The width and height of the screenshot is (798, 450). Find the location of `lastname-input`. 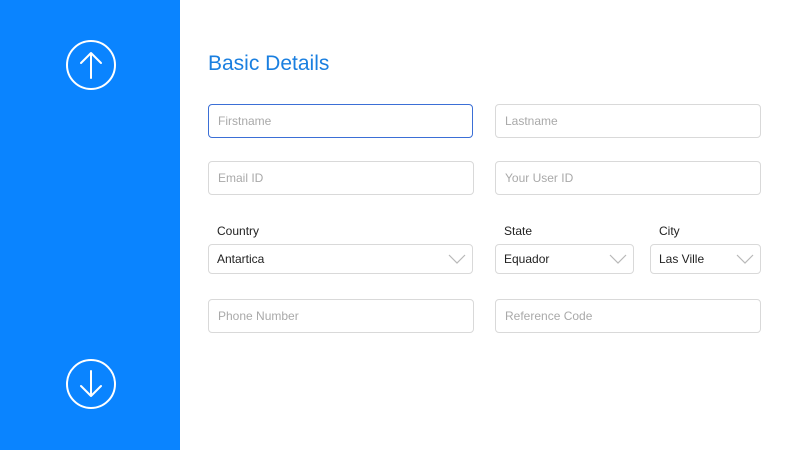

lastname-input is located at coordinates (628, 121).